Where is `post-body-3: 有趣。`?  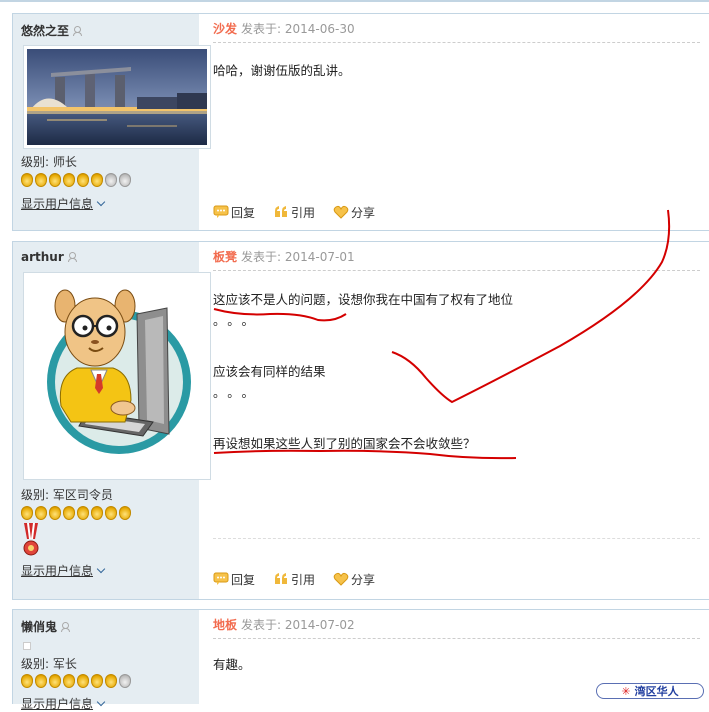
post-body-3: 有趣。 is located at coordinates (456, 665).